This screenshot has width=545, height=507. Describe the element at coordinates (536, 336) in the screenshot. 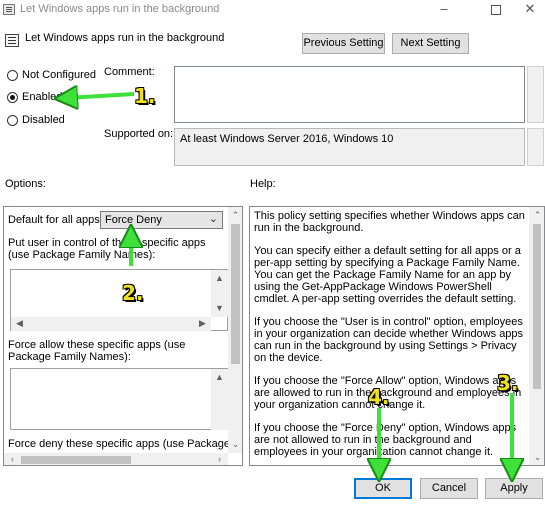

I see `help-vscroll: ⌃ ⌄` at that location.